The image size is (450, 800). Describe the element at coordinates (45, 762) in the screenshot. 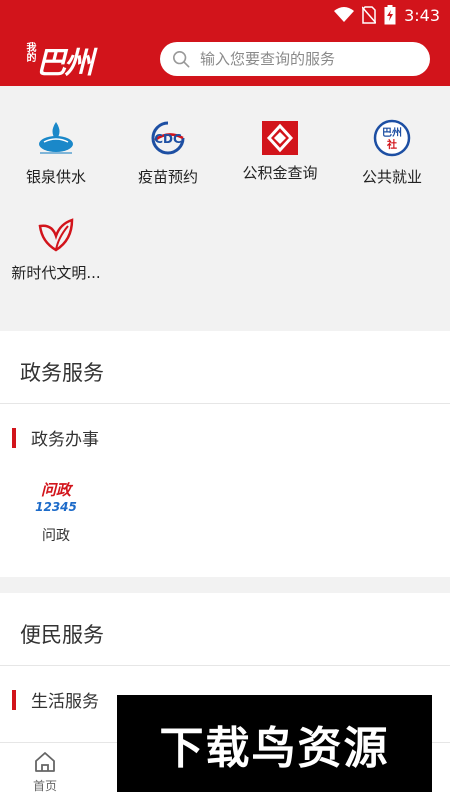

I see `home-icon` at that location.